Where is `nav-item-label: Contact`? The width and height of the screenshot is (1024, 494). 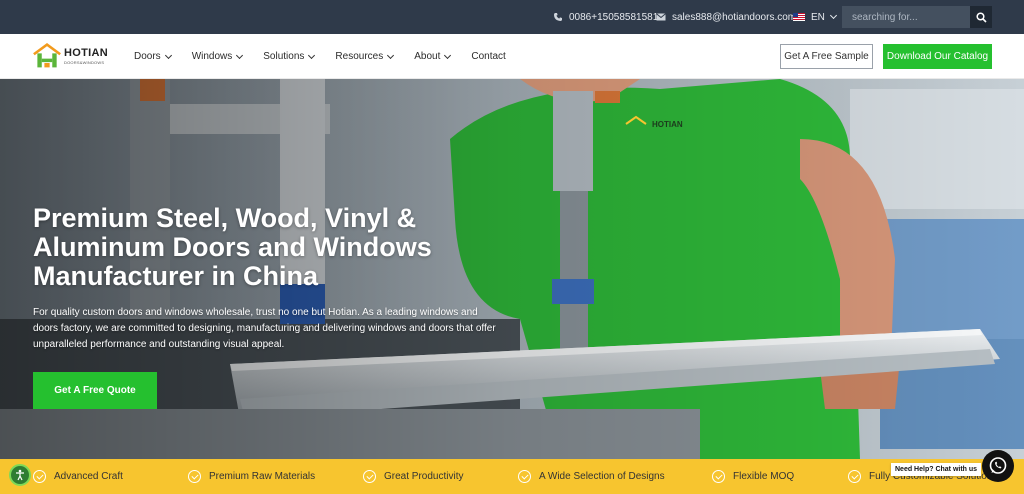
nav-item-label: Contact is located at coordinates (488, 56).